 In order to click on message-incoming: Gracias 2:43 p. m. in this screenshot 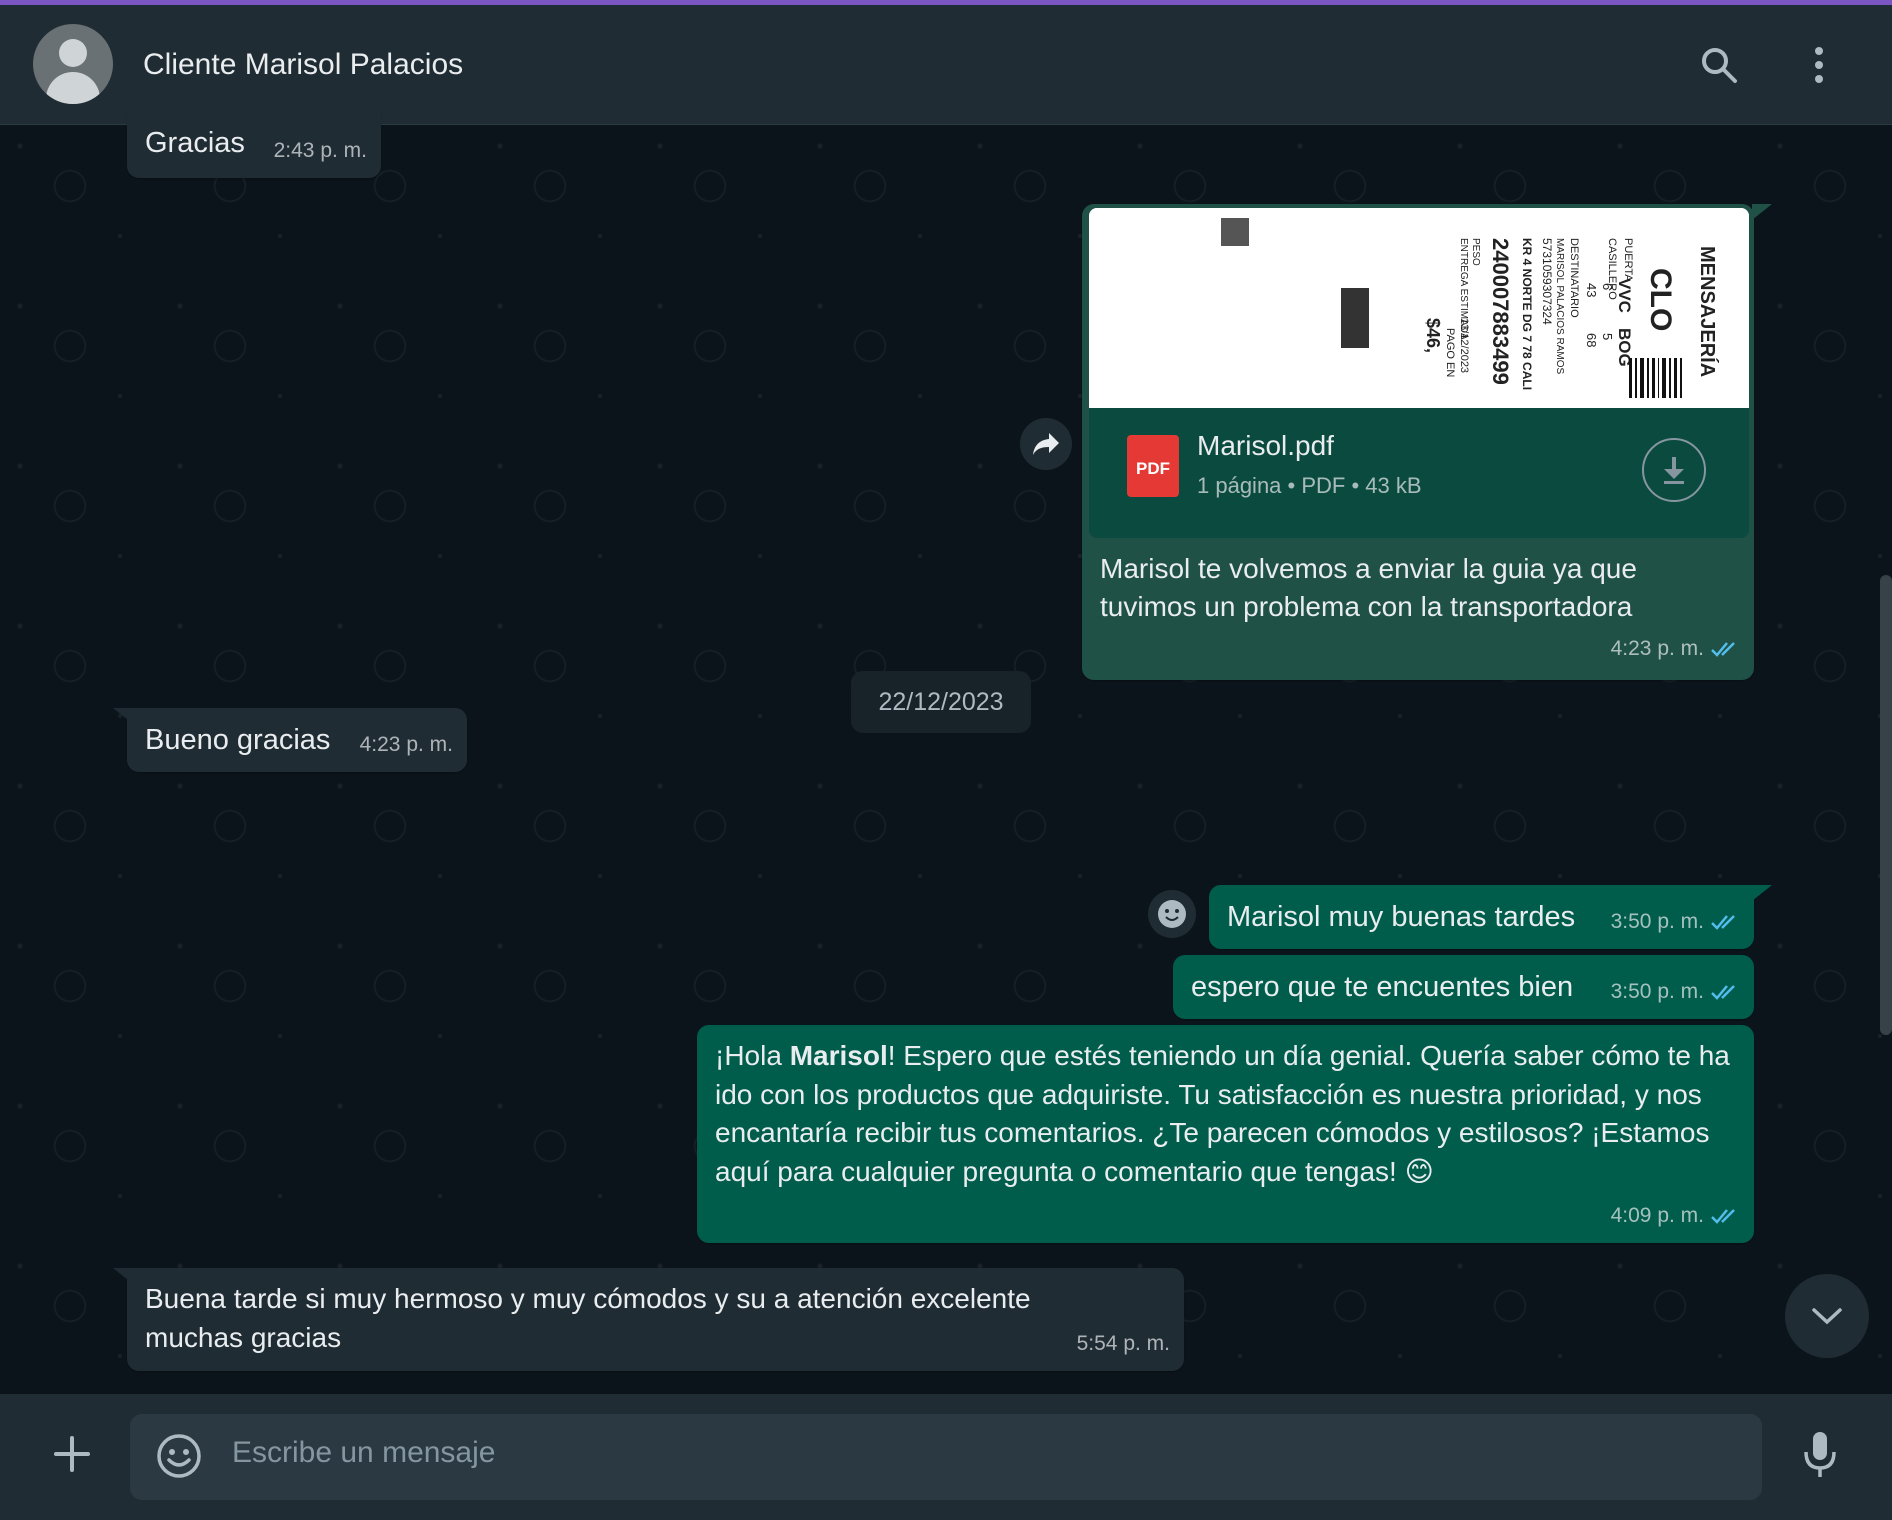, I will do `click(254, 143)`.